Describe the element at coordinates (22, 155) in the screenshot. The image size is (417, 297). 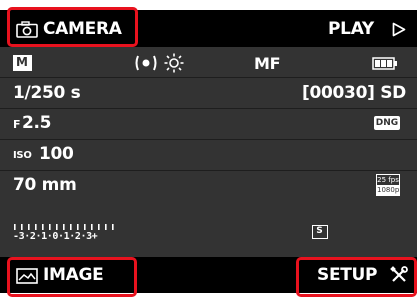
I see `iso-prefix: ISO` at that location.